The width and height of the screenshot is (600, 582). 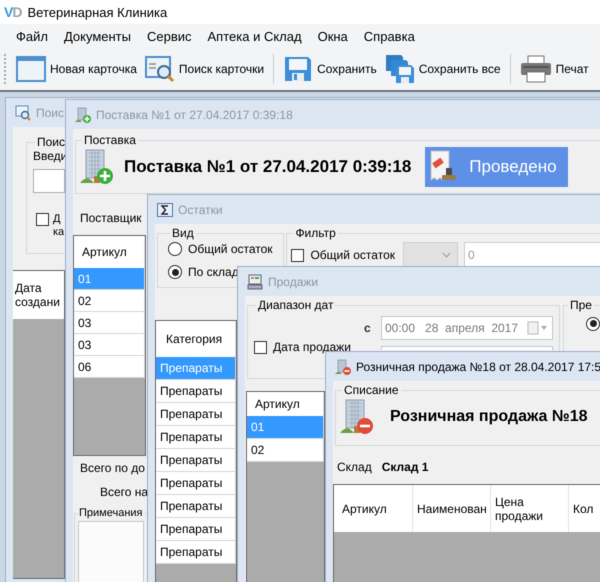 What do you see at coordinates (371, 390) in the screenshot?
I see `group-label: Списание` at bounding box center [371, 390].